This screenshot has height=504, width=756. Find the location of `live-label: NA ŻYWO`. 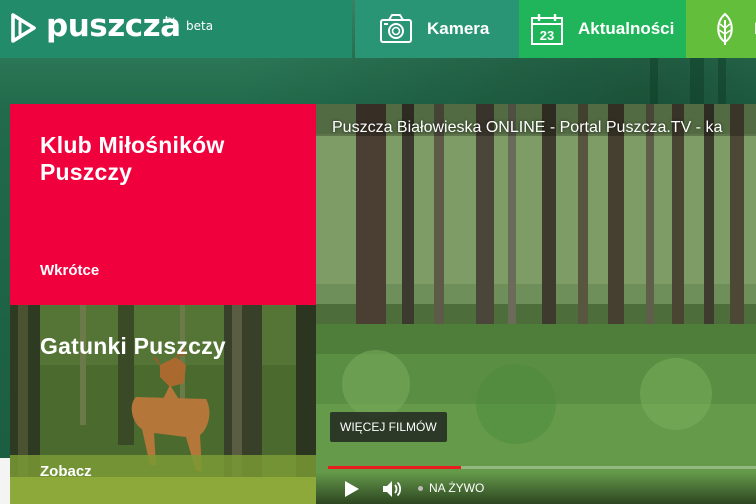

live-label: NA ŻYWO is located at coordinates (457, 488).